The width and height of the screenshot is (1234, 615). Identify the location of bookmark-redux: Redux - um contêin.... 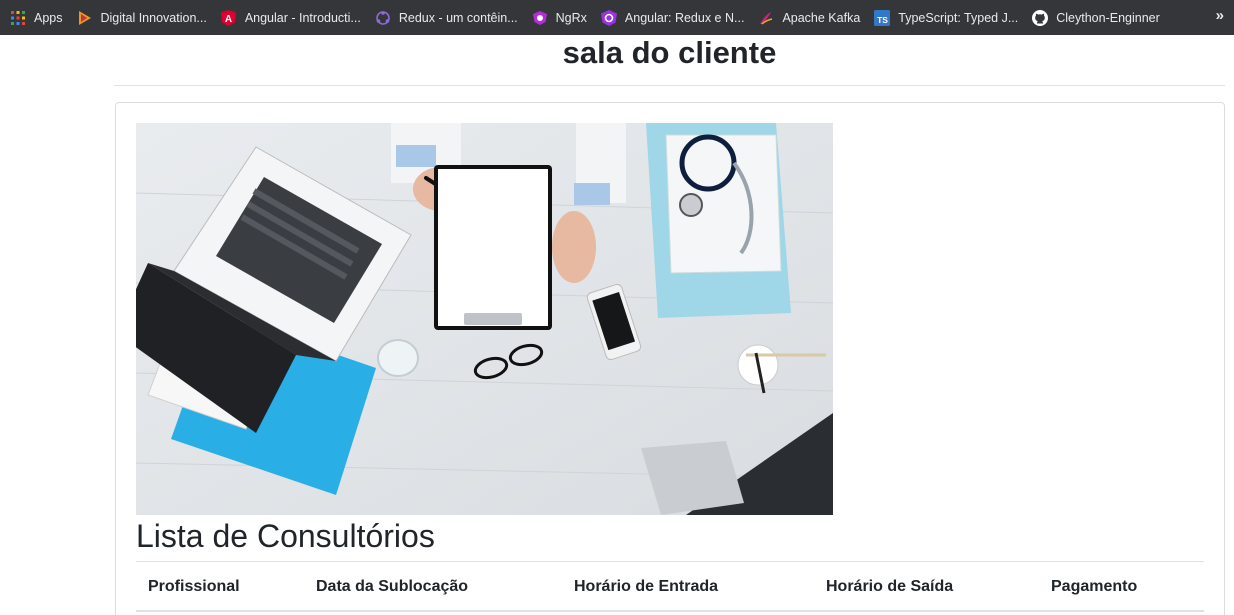
(449, 18).